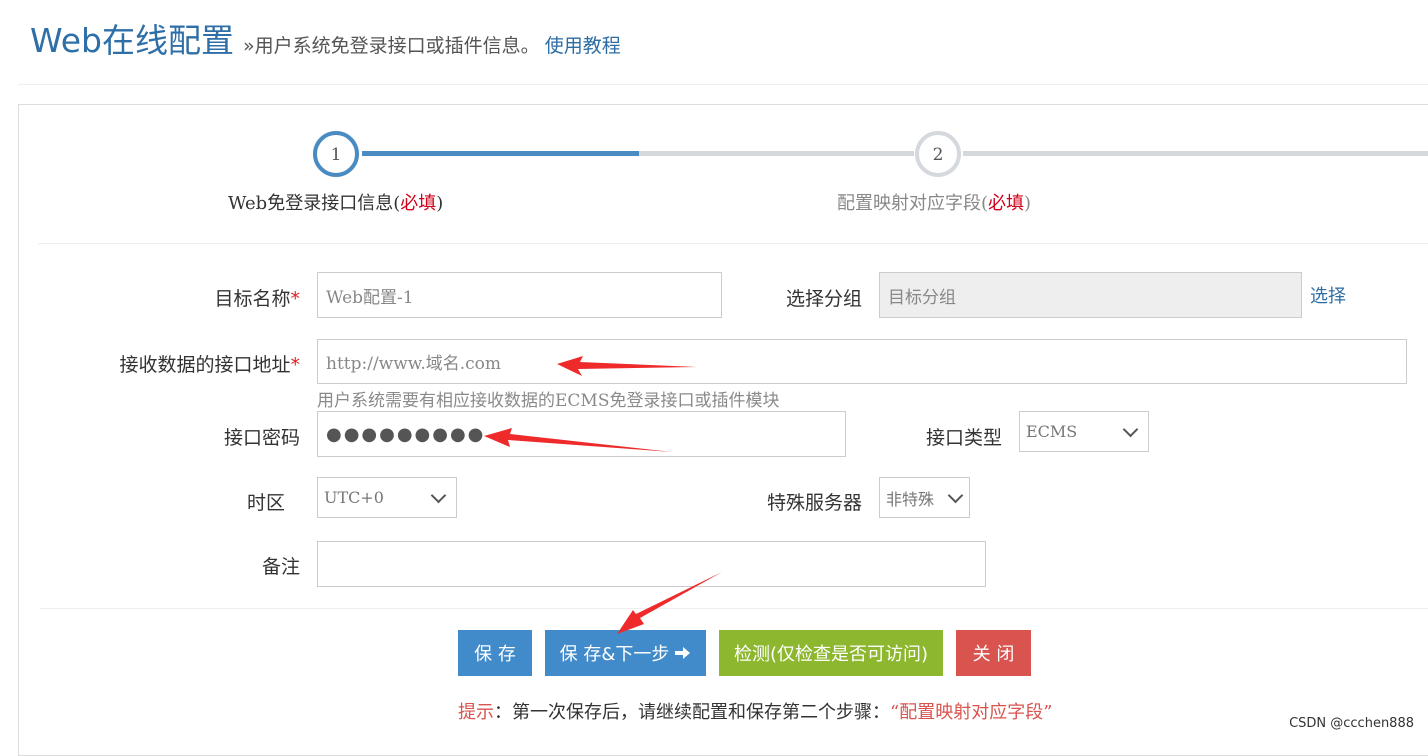  I want to click on step-progress-done, so click(500, 153).